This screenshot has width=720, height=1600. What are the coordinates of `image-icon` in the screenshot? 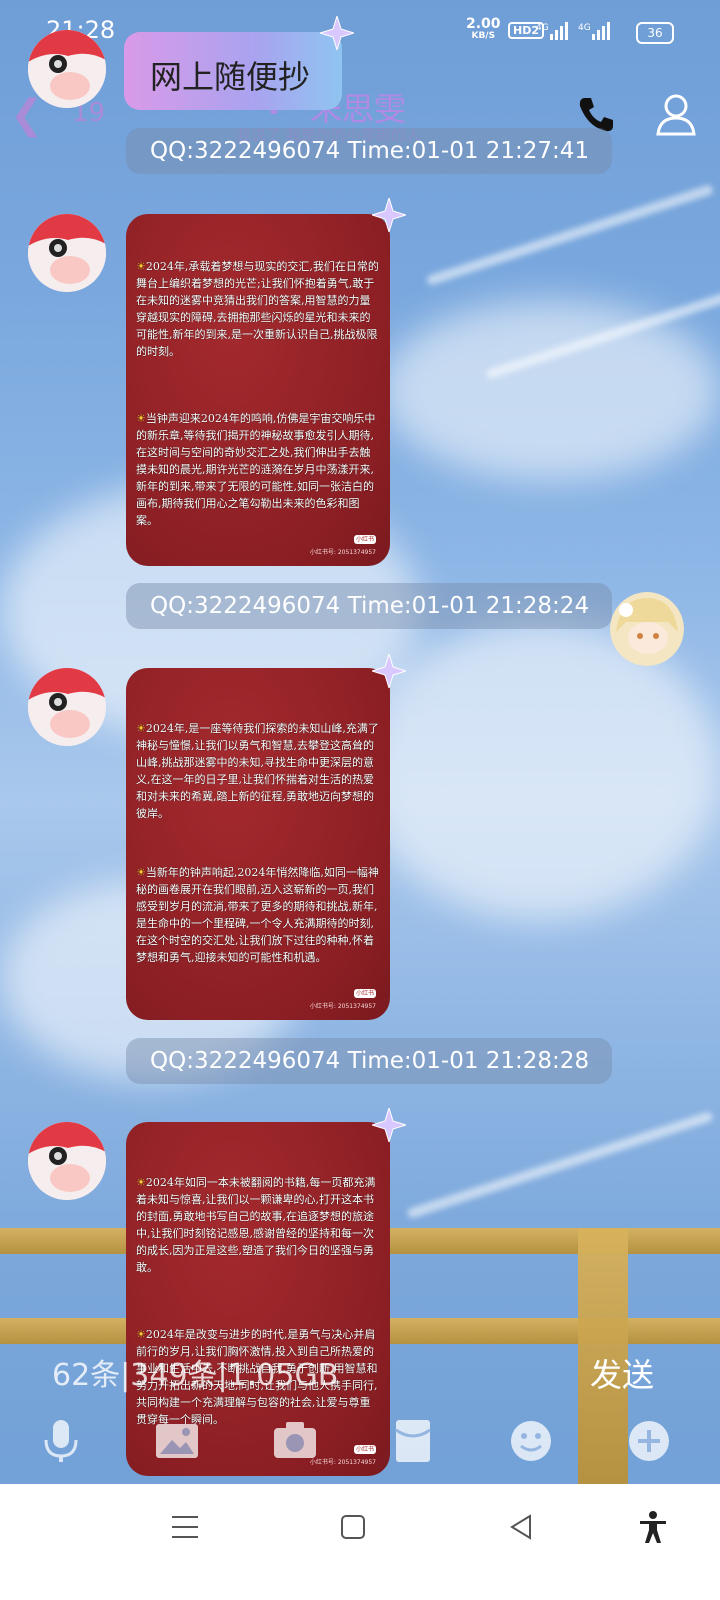 It's located at (177, 1441).